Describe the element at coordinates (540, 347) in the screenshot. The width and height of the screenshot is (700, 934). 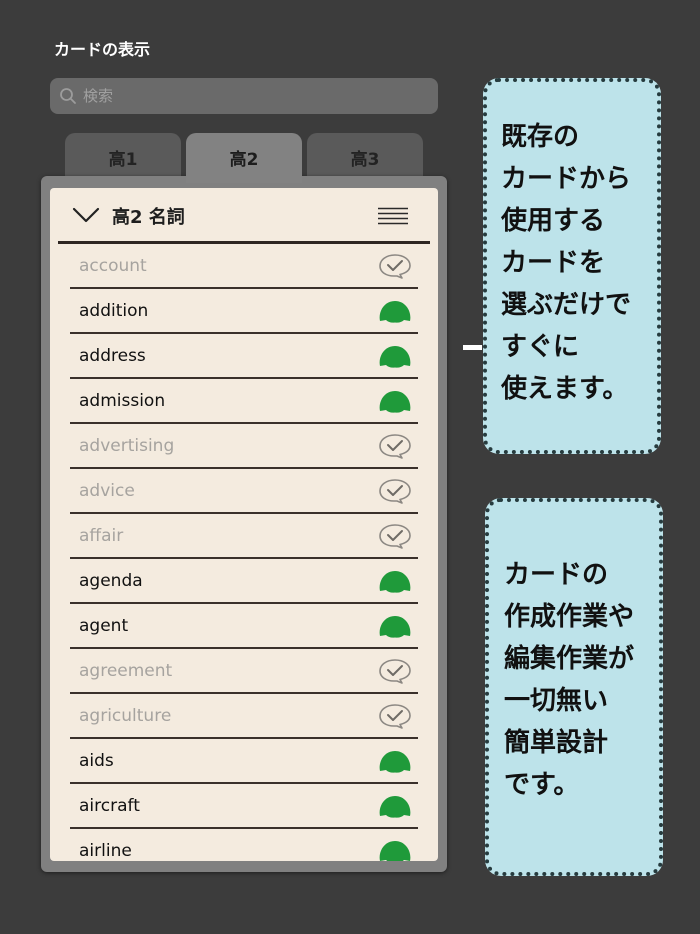
I see `callout-line: すぐに` at that location.